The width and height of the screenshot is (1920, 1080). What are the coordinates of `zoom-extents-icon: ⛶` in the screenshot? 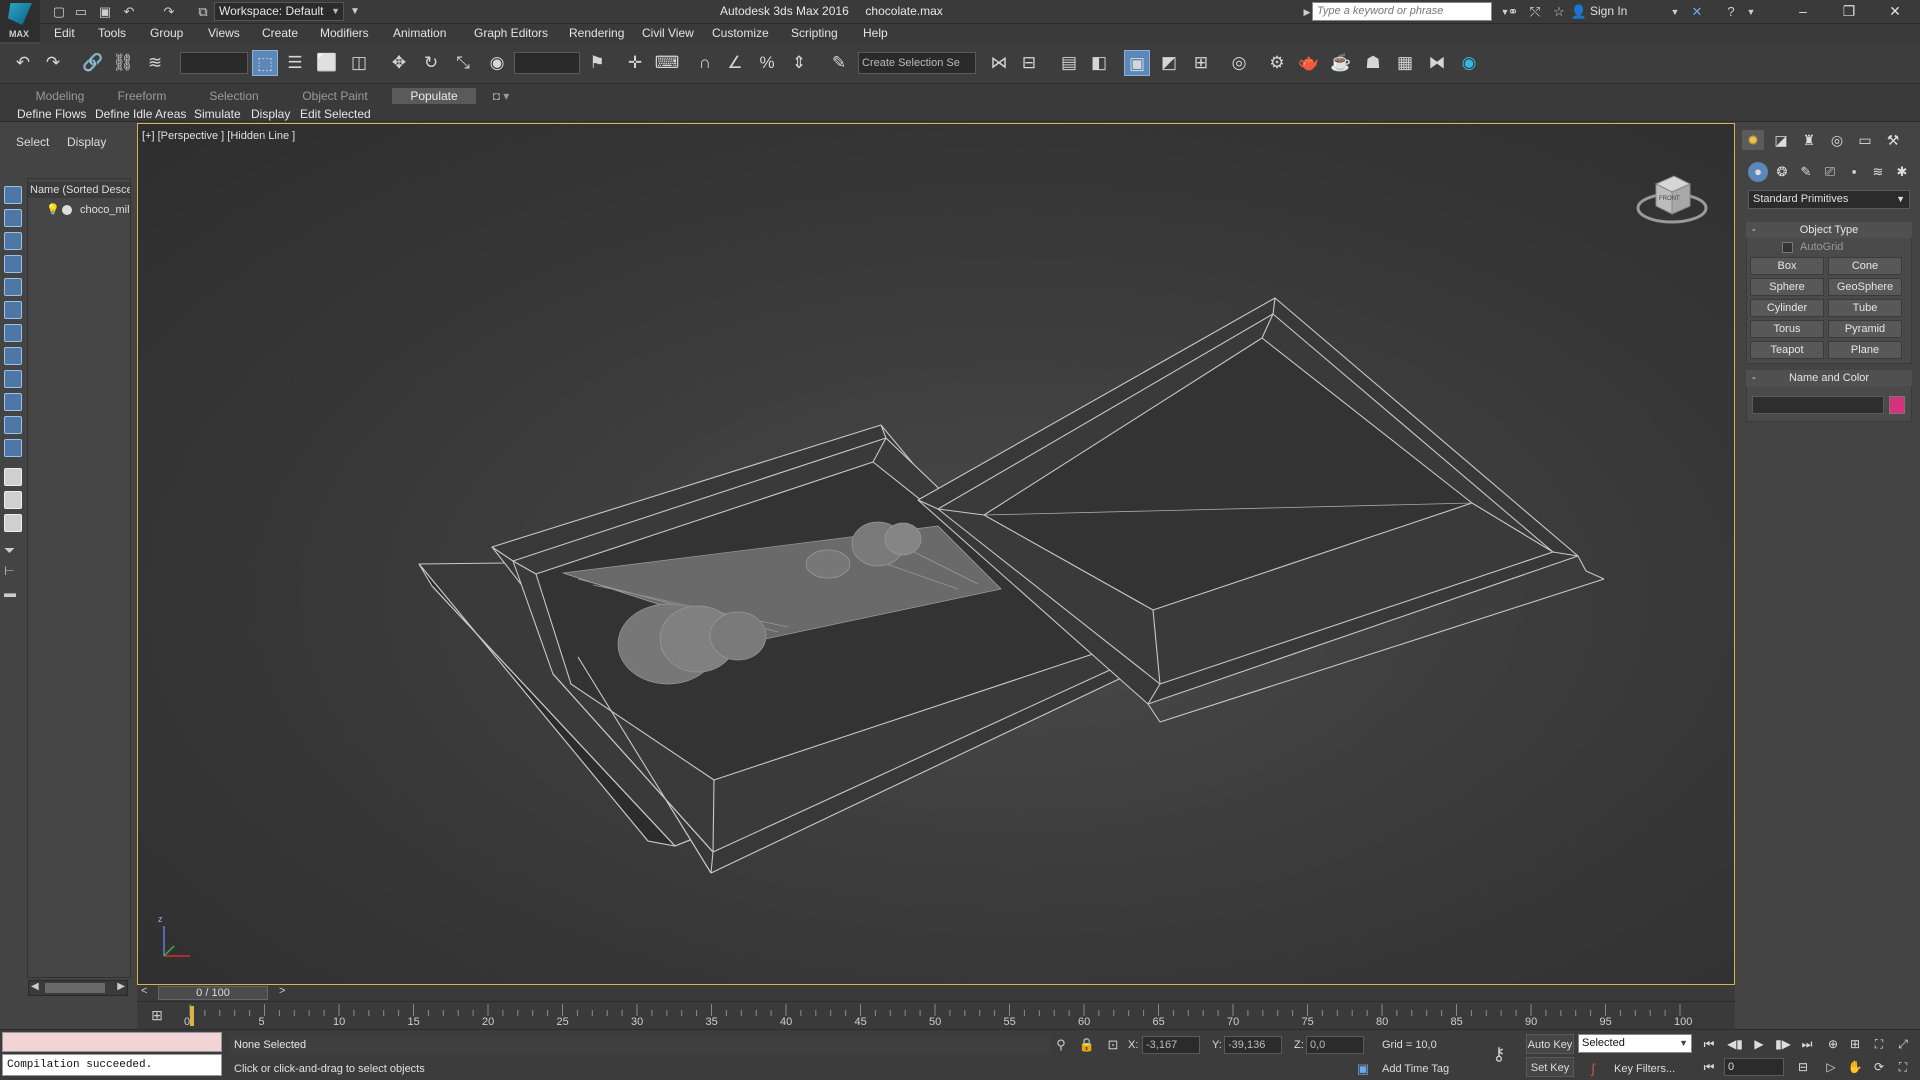 It's located at (1879, 1044).